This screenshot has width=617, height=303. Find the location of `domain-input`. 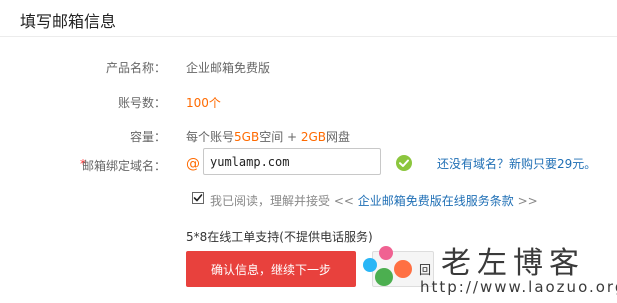

domain-input is located at coordinates (292, 161).